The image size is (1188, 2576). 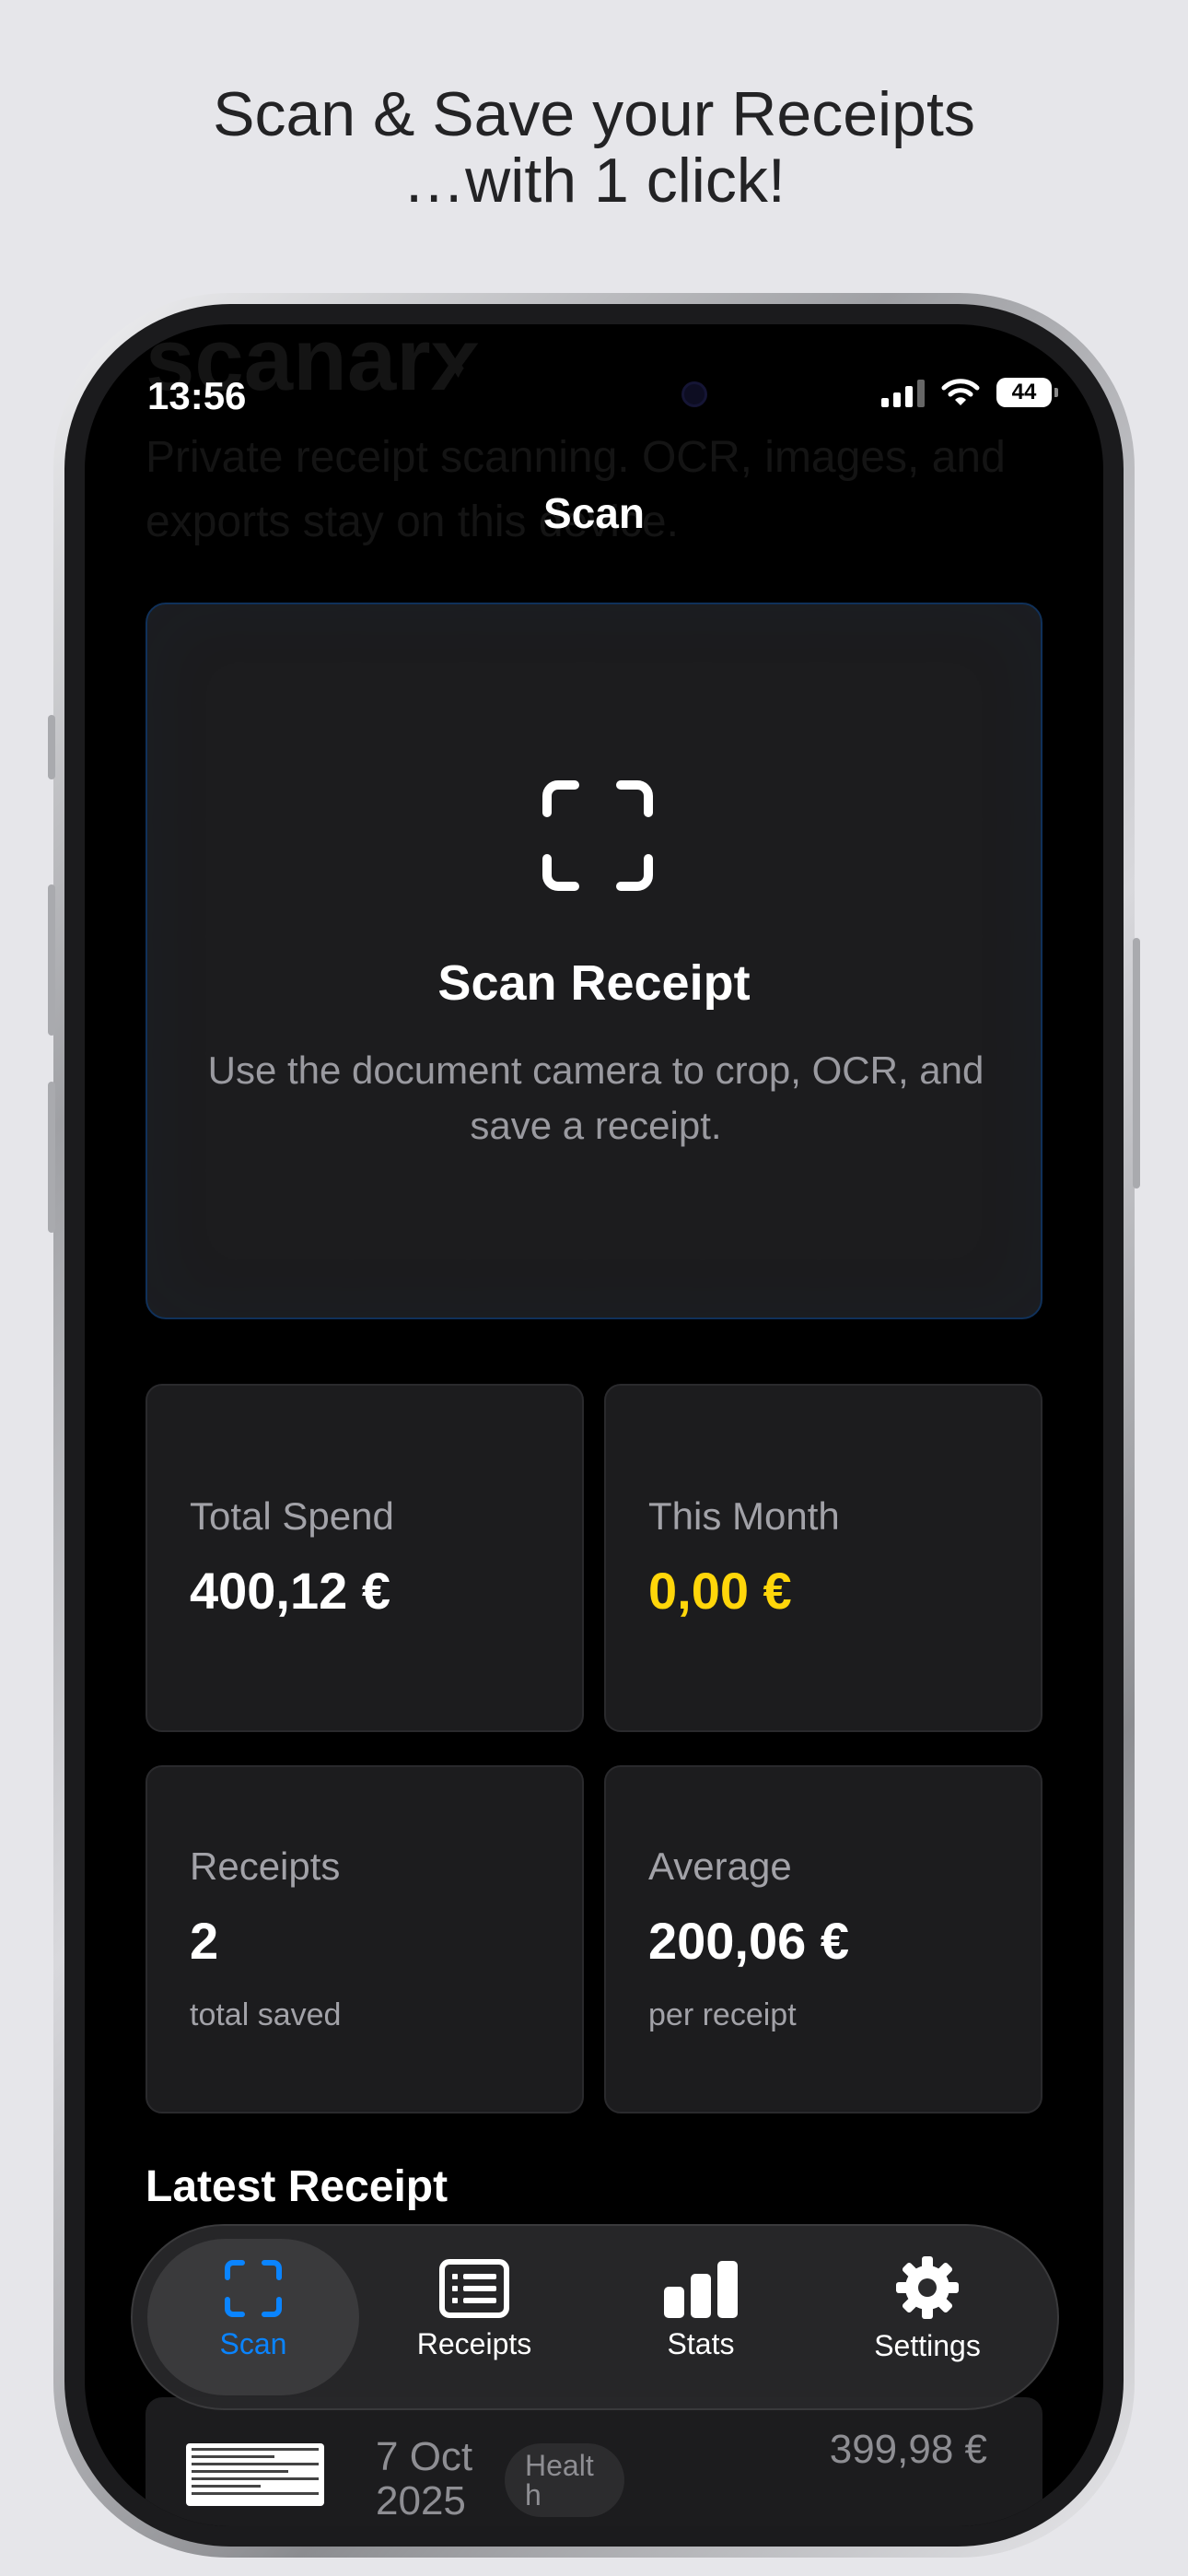 I want to click on tab-stats: Stats, so click(x=701, y=2317).